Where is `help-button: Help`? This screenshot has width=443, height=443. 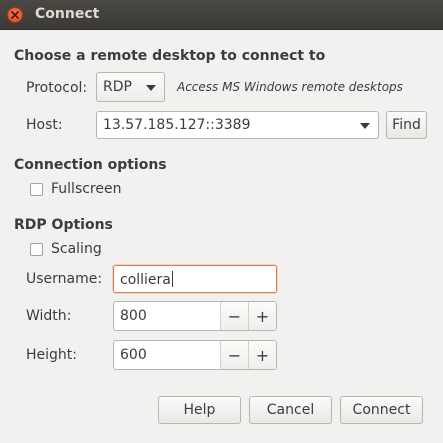 help-button: Help is located at coordinates (199, 410).